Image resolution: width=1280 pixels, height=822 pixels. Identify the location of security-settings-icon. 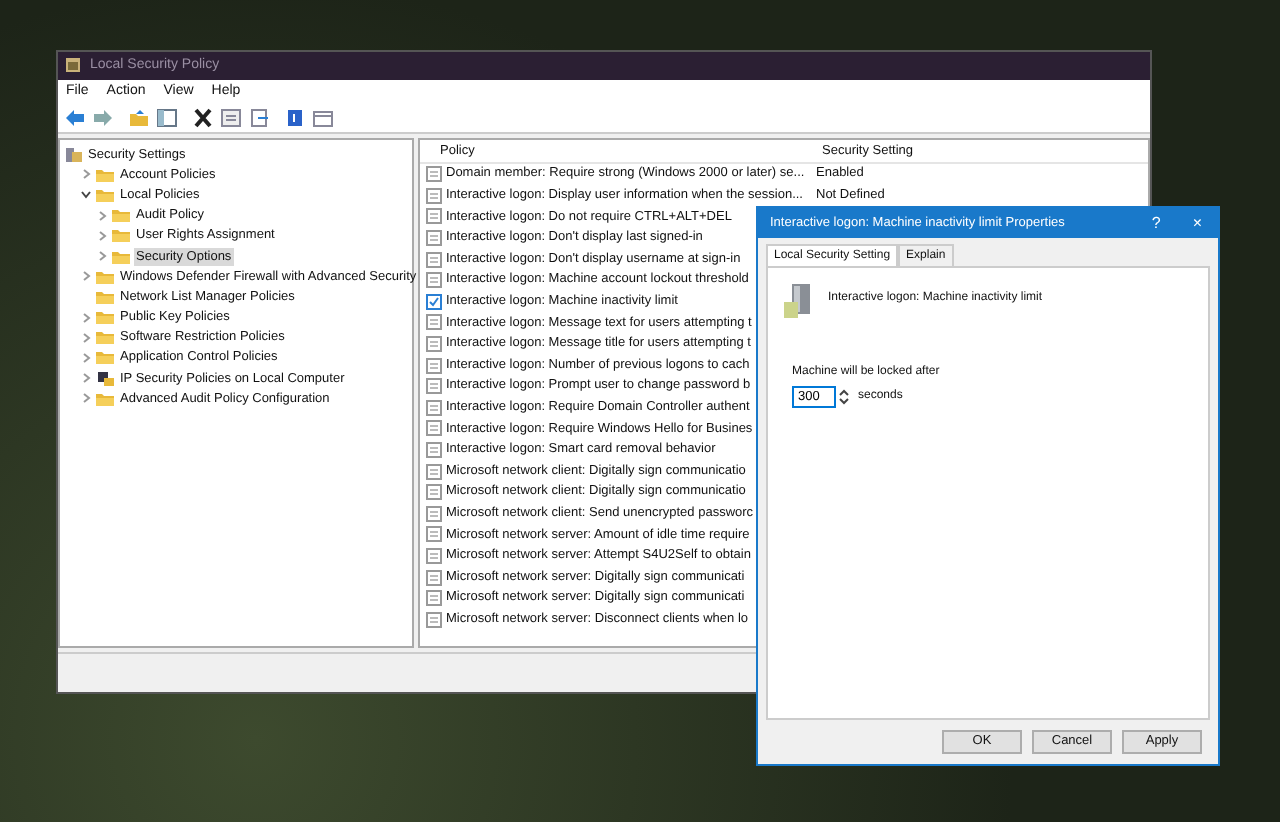
(73, 154).